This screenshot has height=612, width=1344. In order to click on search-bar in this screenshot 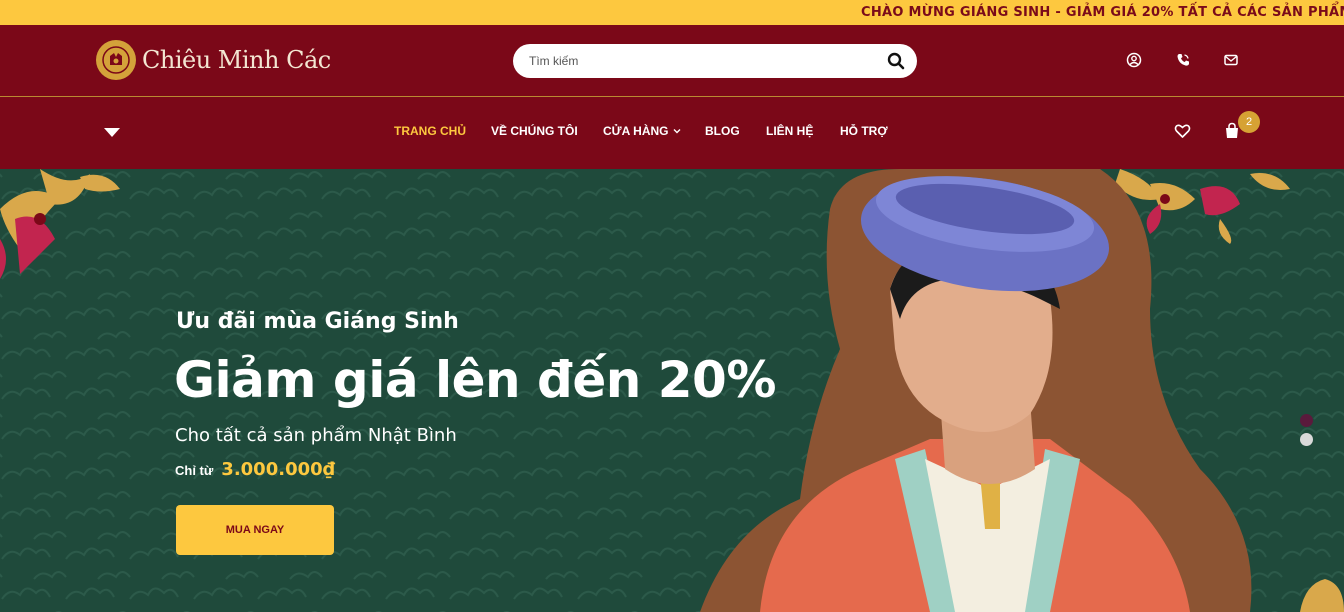, I will do `click(715, 61)`.